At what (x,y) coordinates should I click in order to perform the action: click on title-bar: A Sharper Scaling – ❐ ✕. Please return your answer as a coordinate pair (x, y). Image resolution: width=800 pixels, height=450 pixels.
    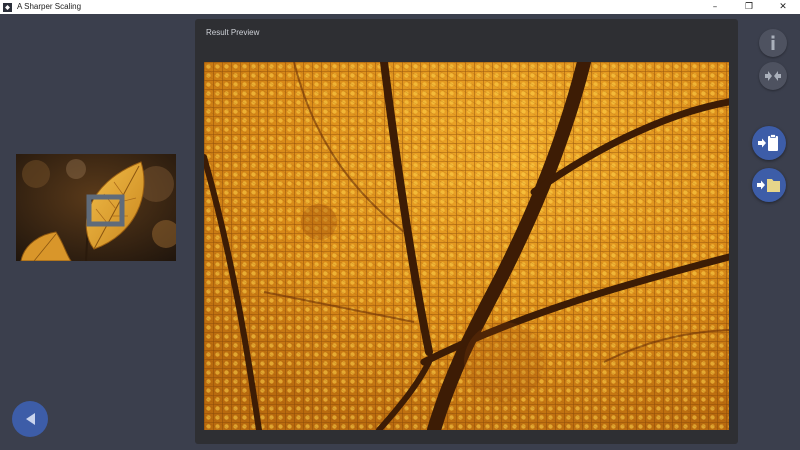
    Looking at the image, I should click on (400, 7).